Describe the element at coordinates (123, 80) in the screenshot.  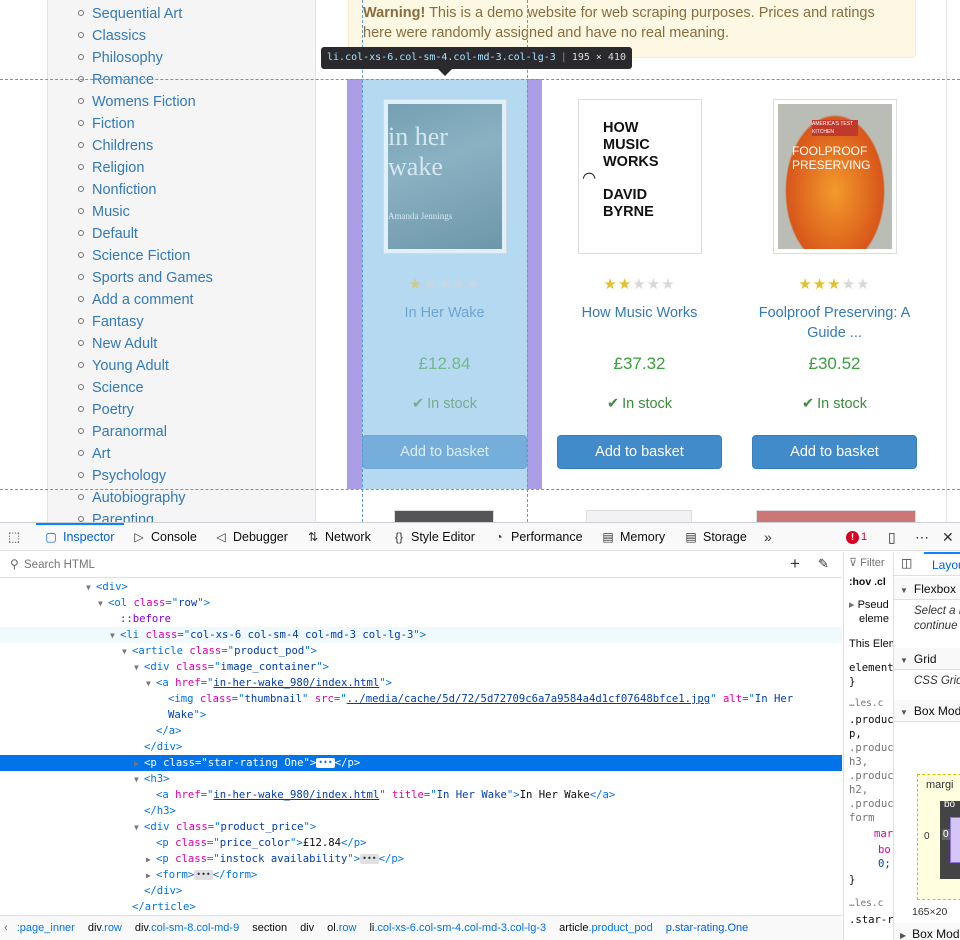
I see `category-link: Romance` at that location.